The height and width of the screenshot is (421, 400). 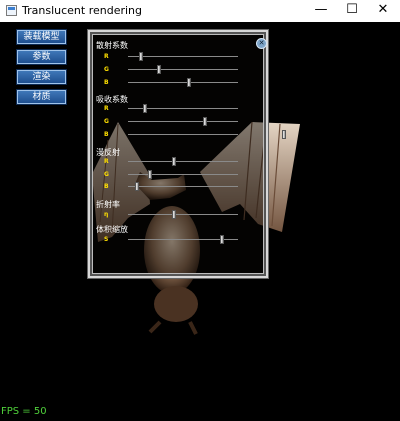 What do you see at coordinates (183, 69) in the screenshot?
I see `scattering-g-track` at bounding box center [183, 69].